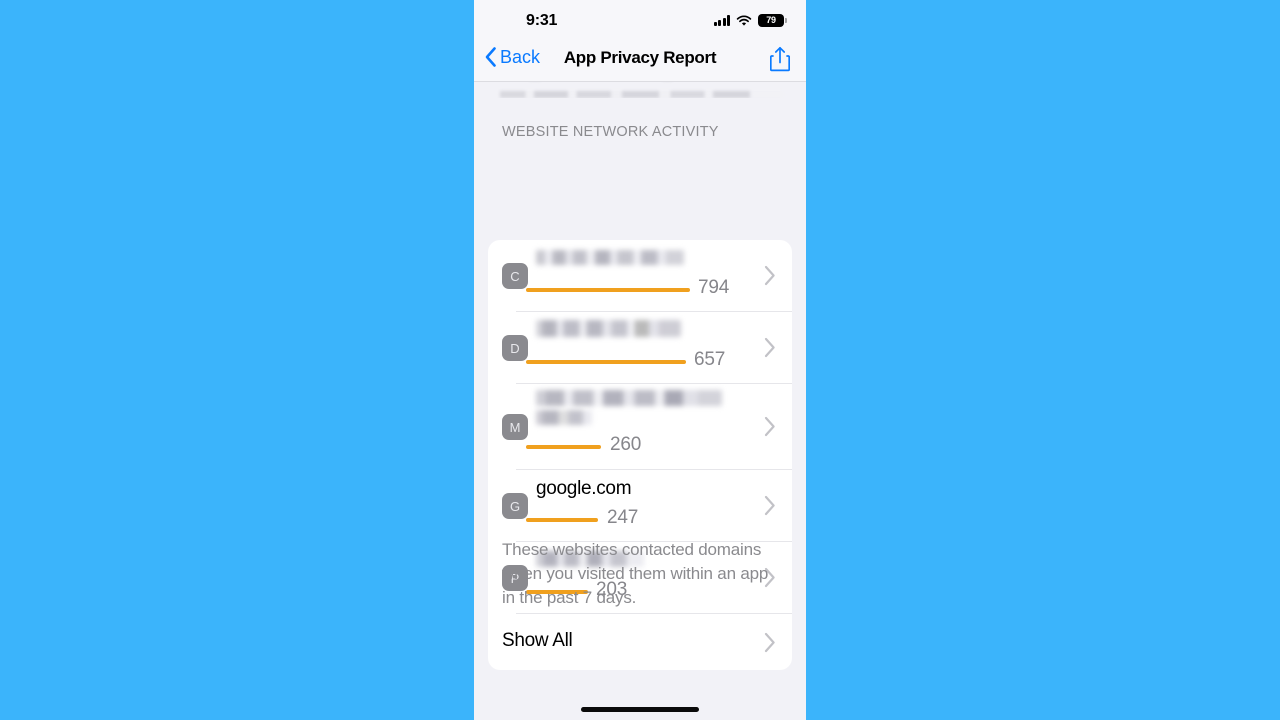  I want to click on page-title: App Privacy Report, so click(640, 57).